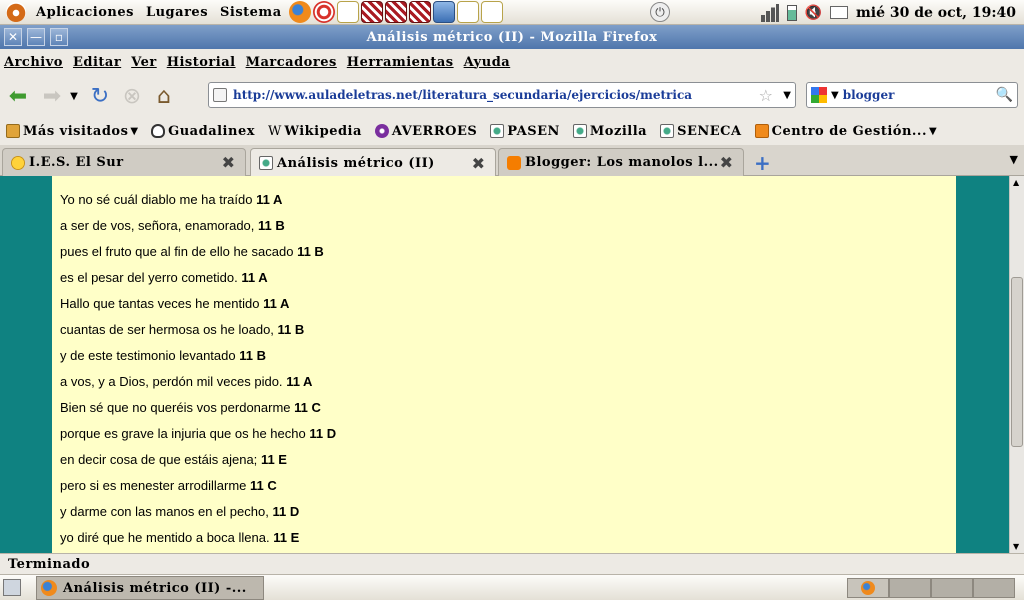 The height and width of the screenshot is (600, 1024). I want to click on vertical-scrollbar: ▲ ▼, so click(1016, 364).